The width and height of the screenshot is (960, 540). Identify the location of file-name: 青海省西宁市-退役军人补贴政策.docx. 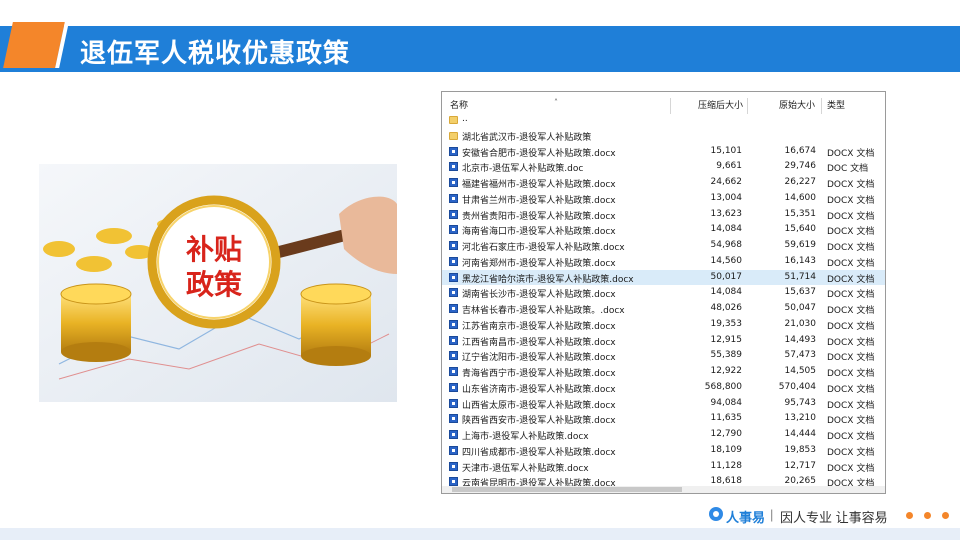
(539, 374).